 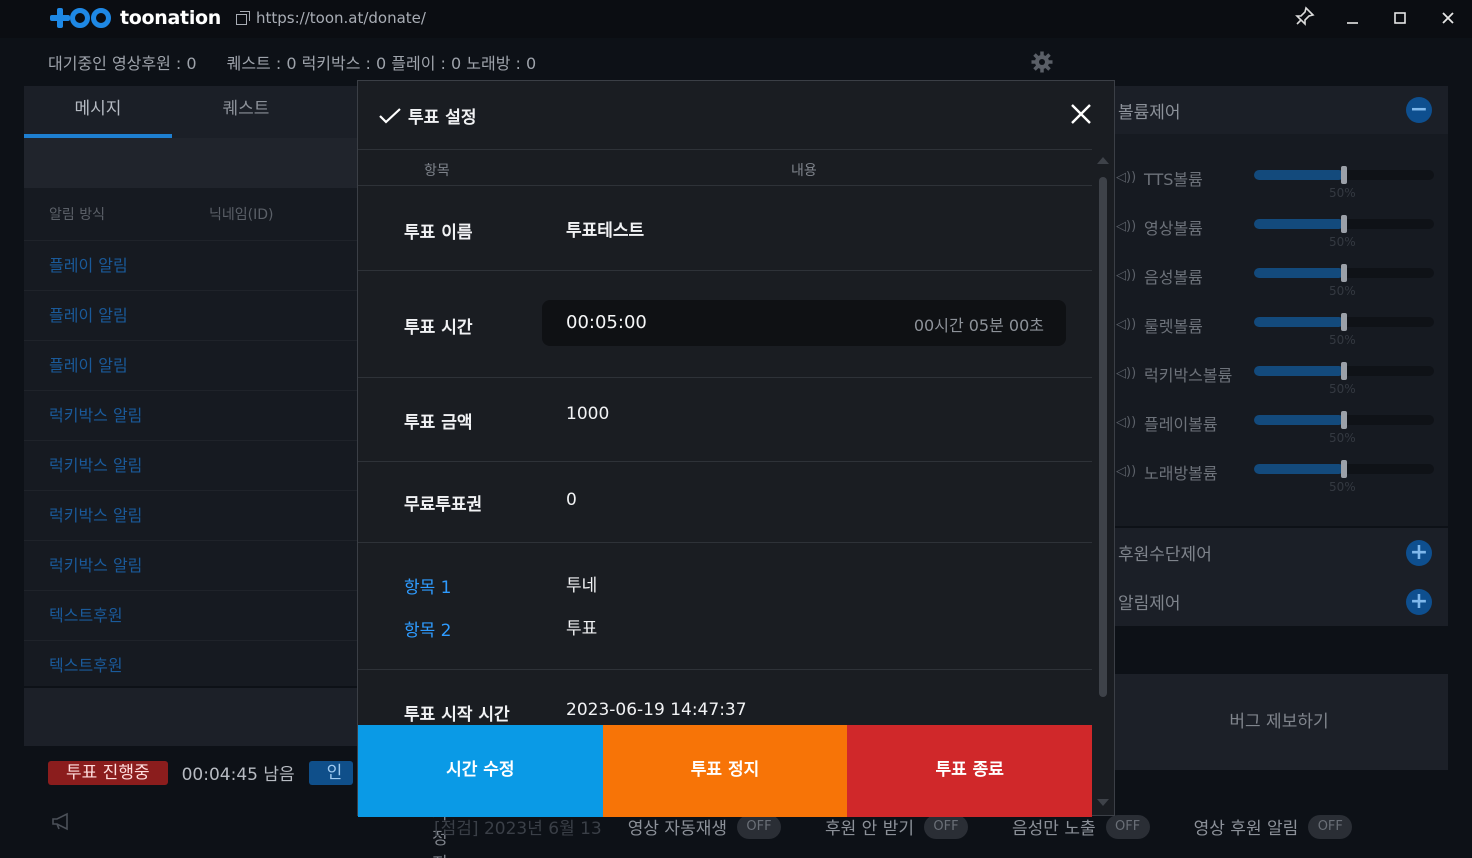 I want to click on toggle-label: 음성만 노출, so click(x=1054, y=829).